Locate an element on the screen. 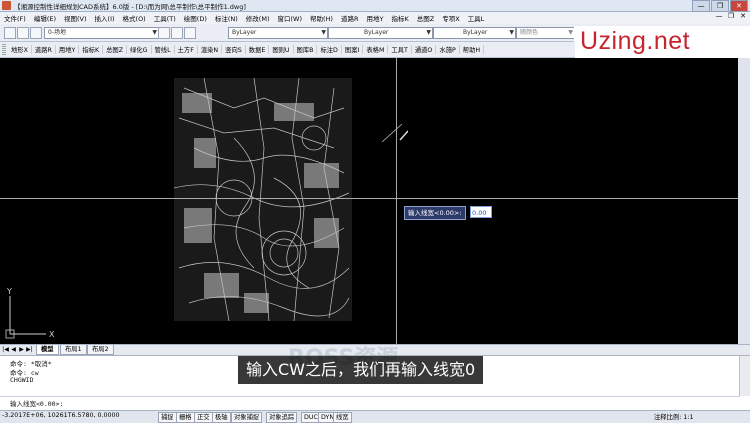  layer-previous-icon is located at coordinates (177, 33).